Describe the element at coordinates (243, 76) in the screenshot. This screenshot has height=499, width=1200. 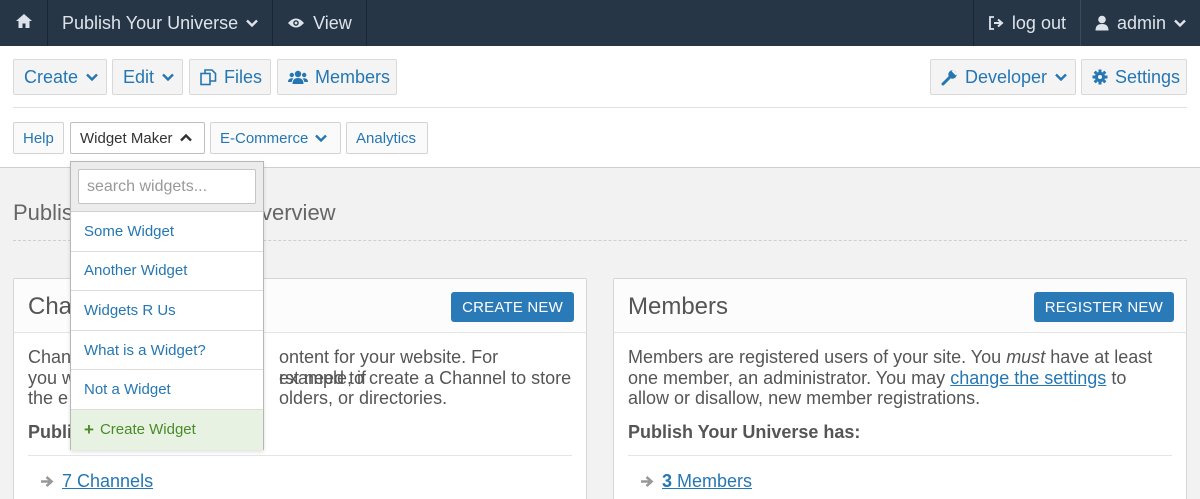
I see `files-label: Files` at that location.